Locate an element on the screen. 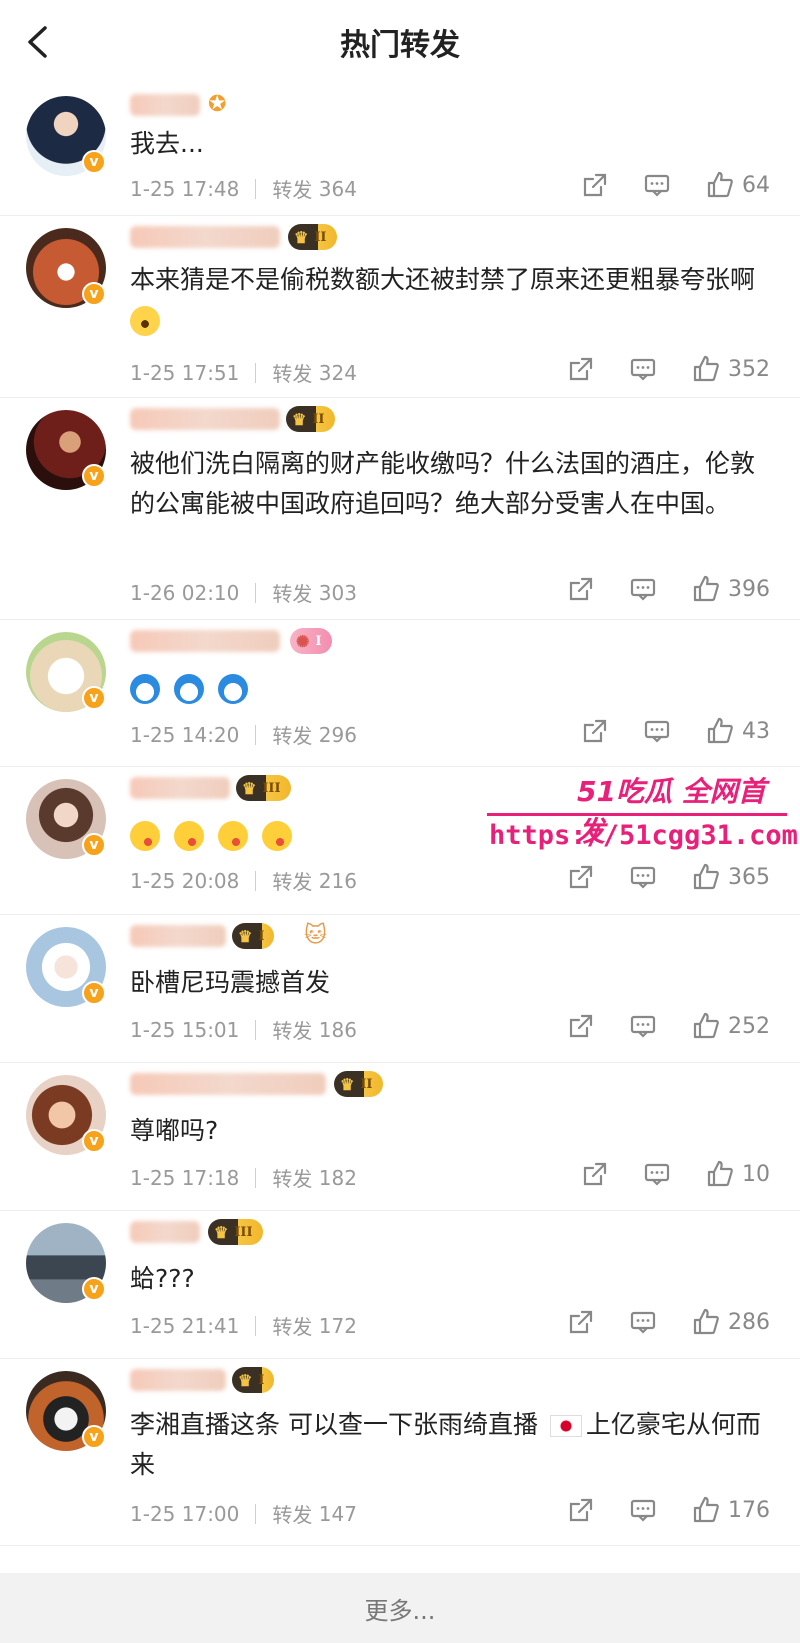 This screenshot has width=800, height=1643. like-button: 396 is located at coordinates (730, 589).